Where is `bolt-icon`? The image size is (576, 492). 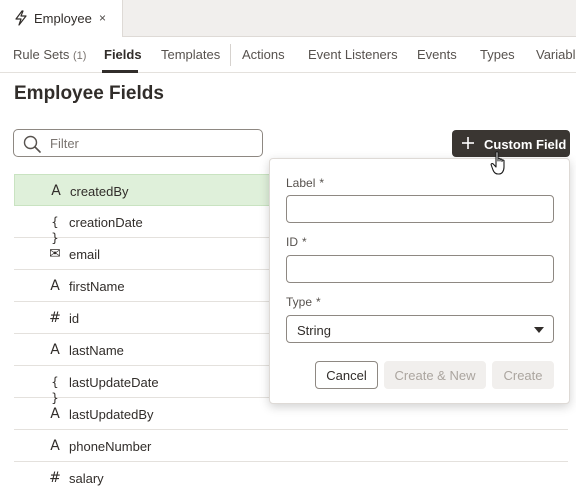
bolt-icon is located at coordinates (21, 18).